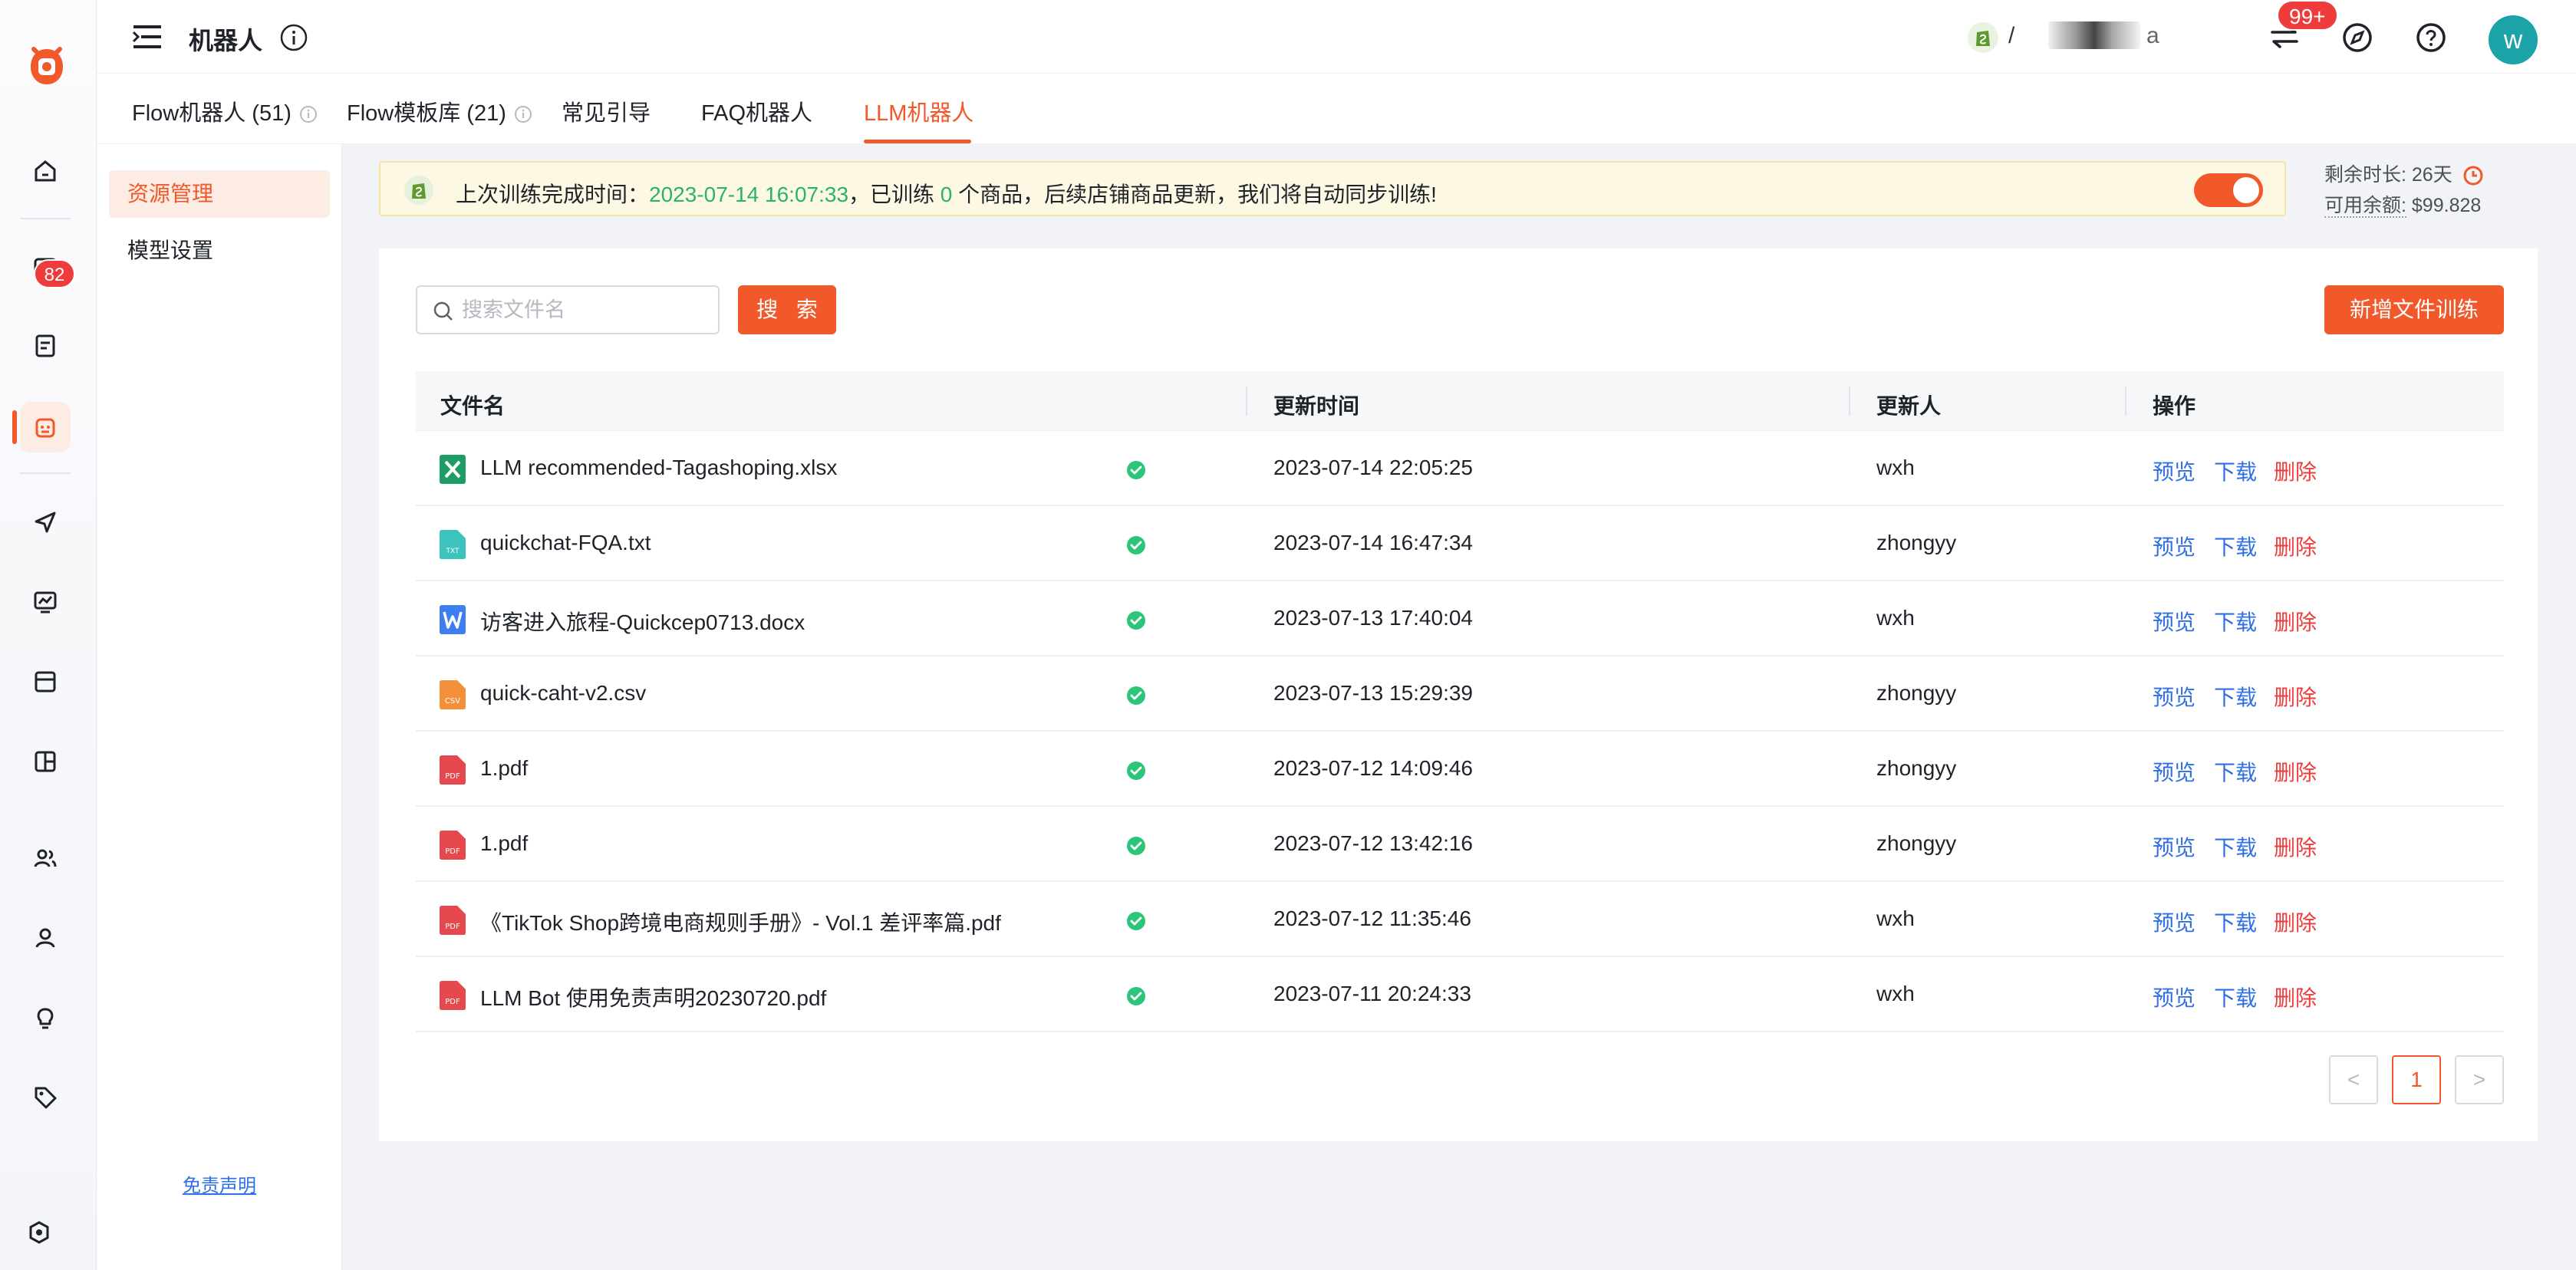 Image resolution: width=2576 pixels, height=1270 pixels. What do you see at coordinates (225, 111) in the screenshot?
I see `tab-flow-robots: Flow机器人 (51)` at bounding box center [225, 111].